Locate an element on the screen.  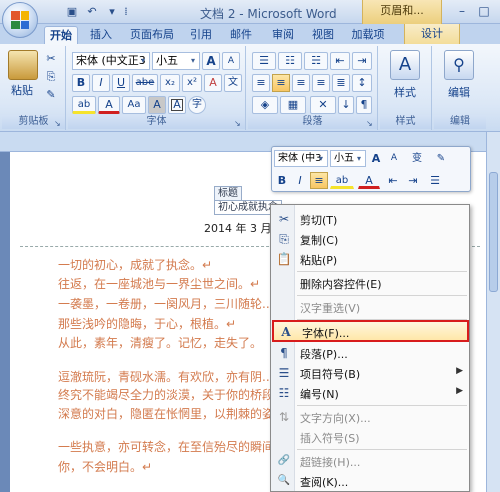
tab-references: 引用 is located at coordinates (201, 35).